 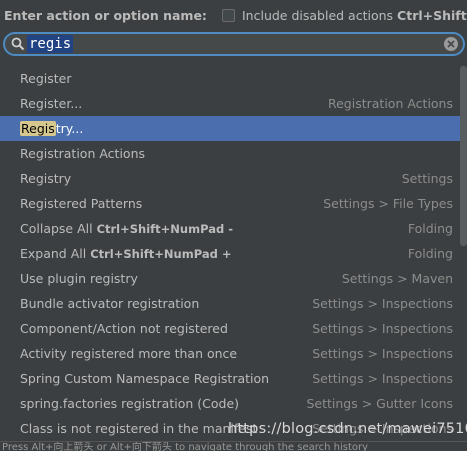 I want to click on item-name: Expand All Ctrl+Shift+NumPad +, so click(x=126, y=253).